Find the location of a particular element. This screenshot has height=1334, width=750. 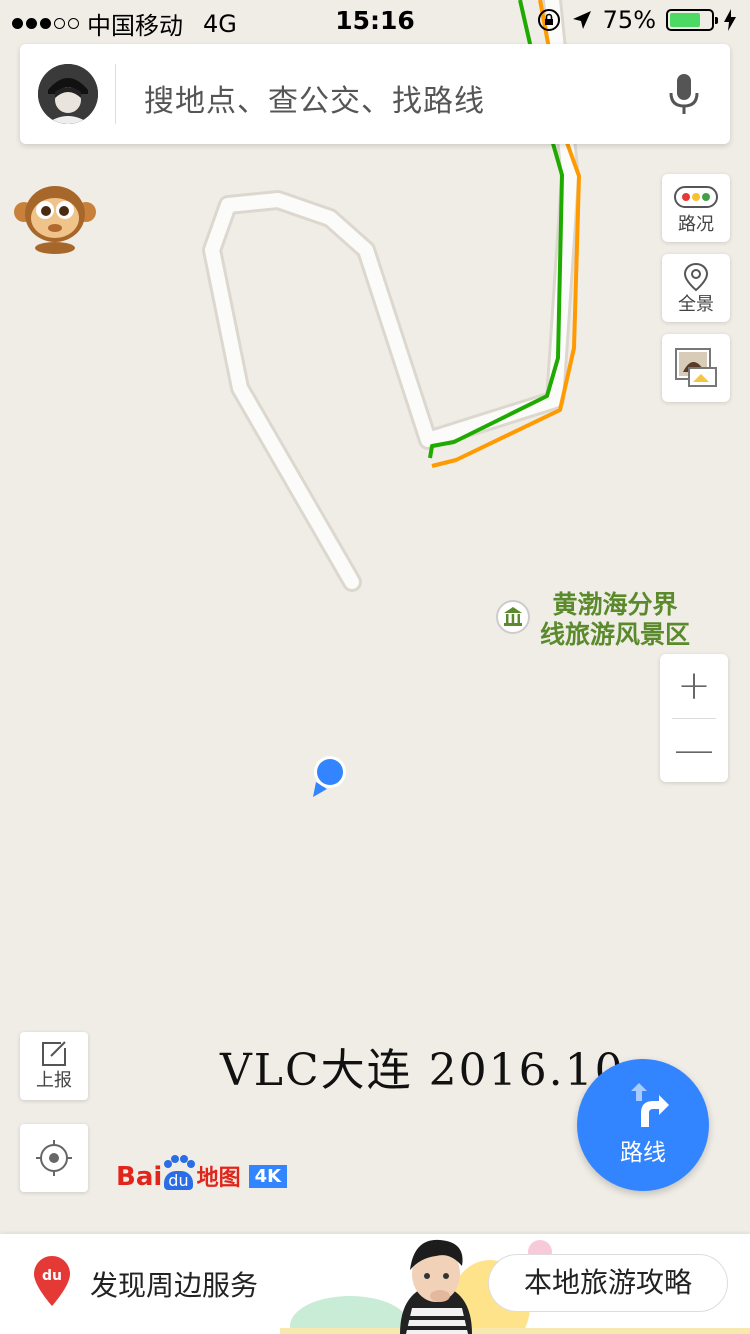

locate-crosshair-icon is located at coordinates (54, 1158).